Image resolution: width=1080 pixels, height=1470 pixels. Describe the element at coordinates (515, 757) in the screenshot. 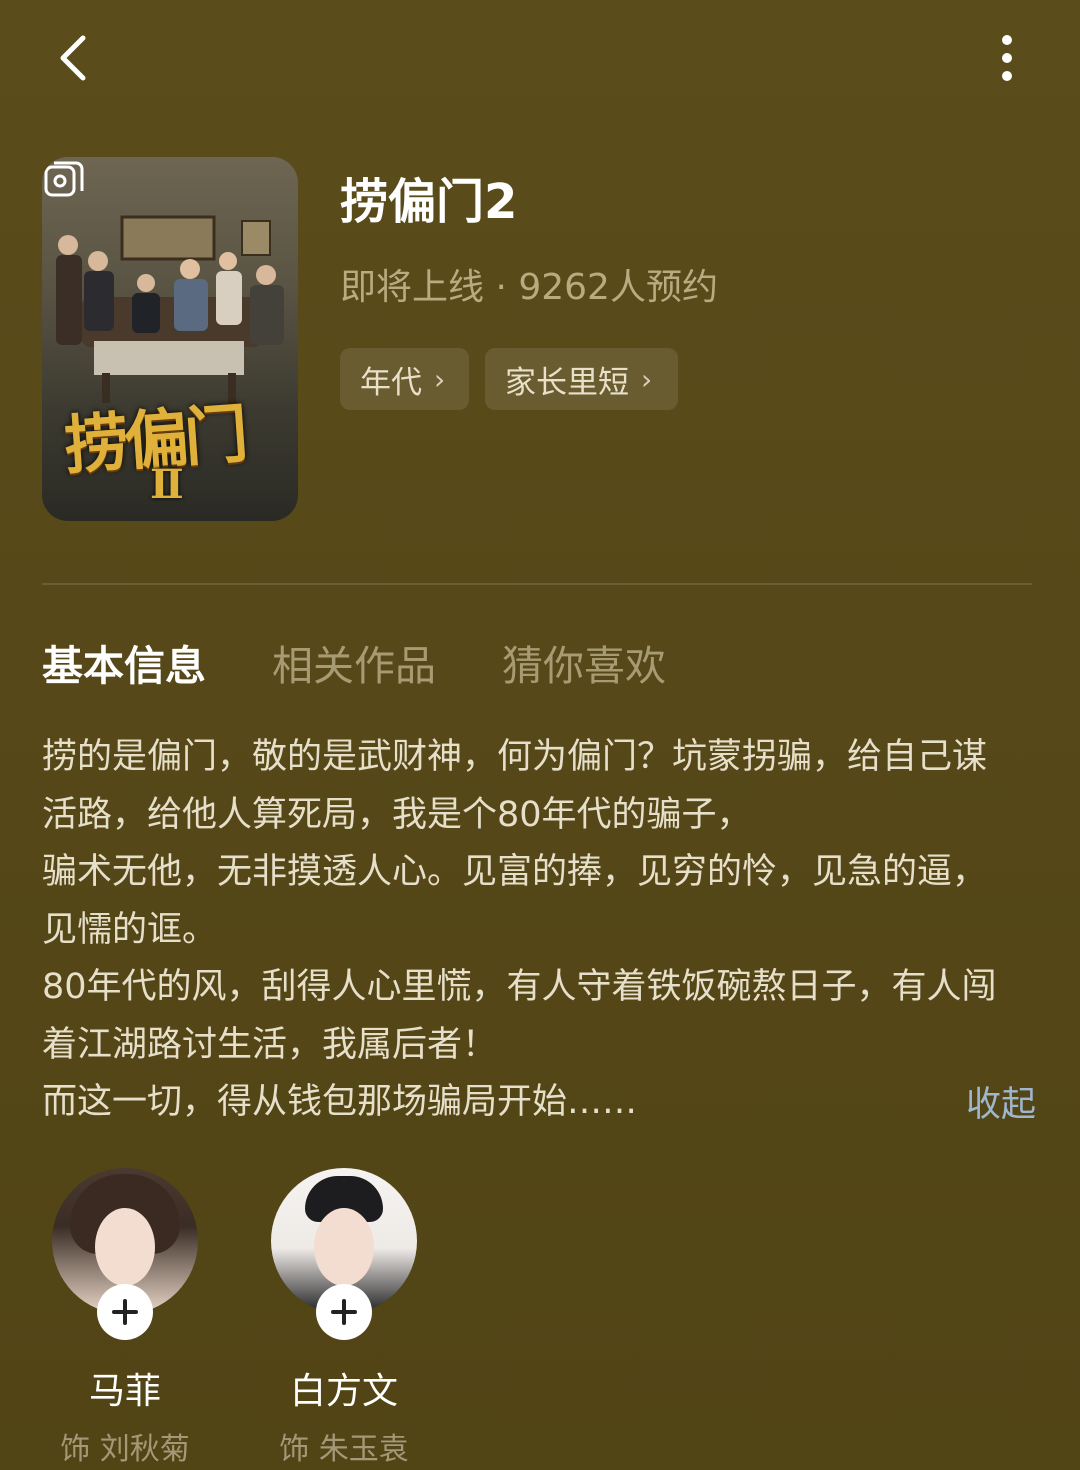

I see `synopsis-line: 捞的是偏门，敬的是武财神，何为偏门？坑蒙拐骗，给自己谋` at that location.